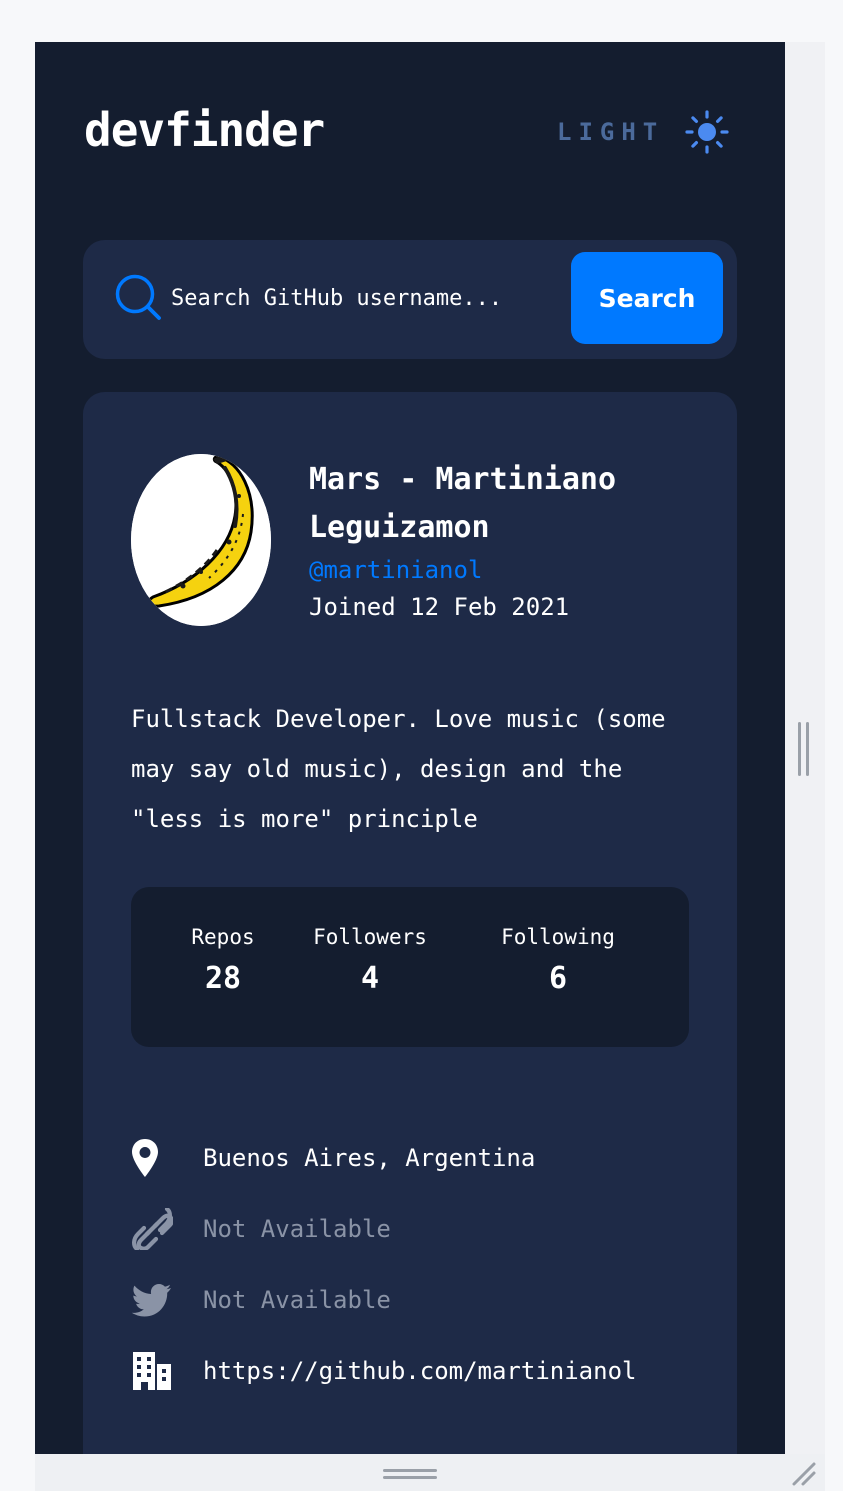 The image size is (843, 1491). I want to click on sun-icon, so click(707, 132).